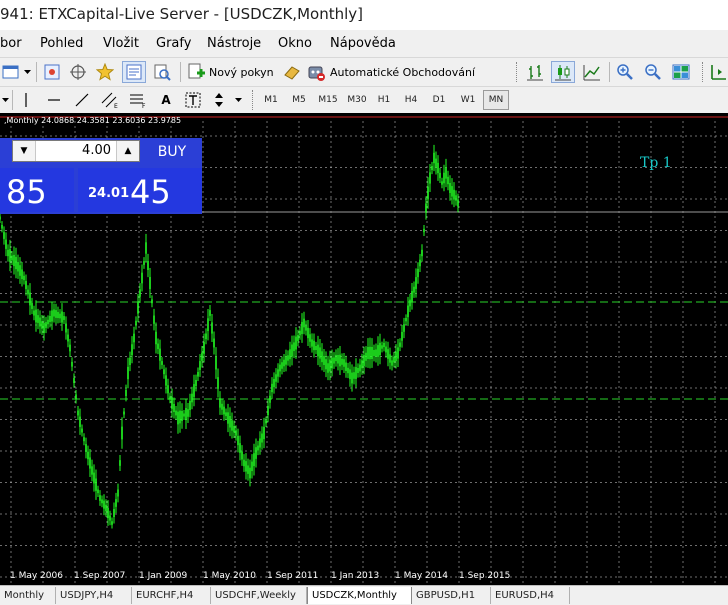 This screenshot has width=728, height=605. I want to click on menu-window: Okno, so click(295, 43).